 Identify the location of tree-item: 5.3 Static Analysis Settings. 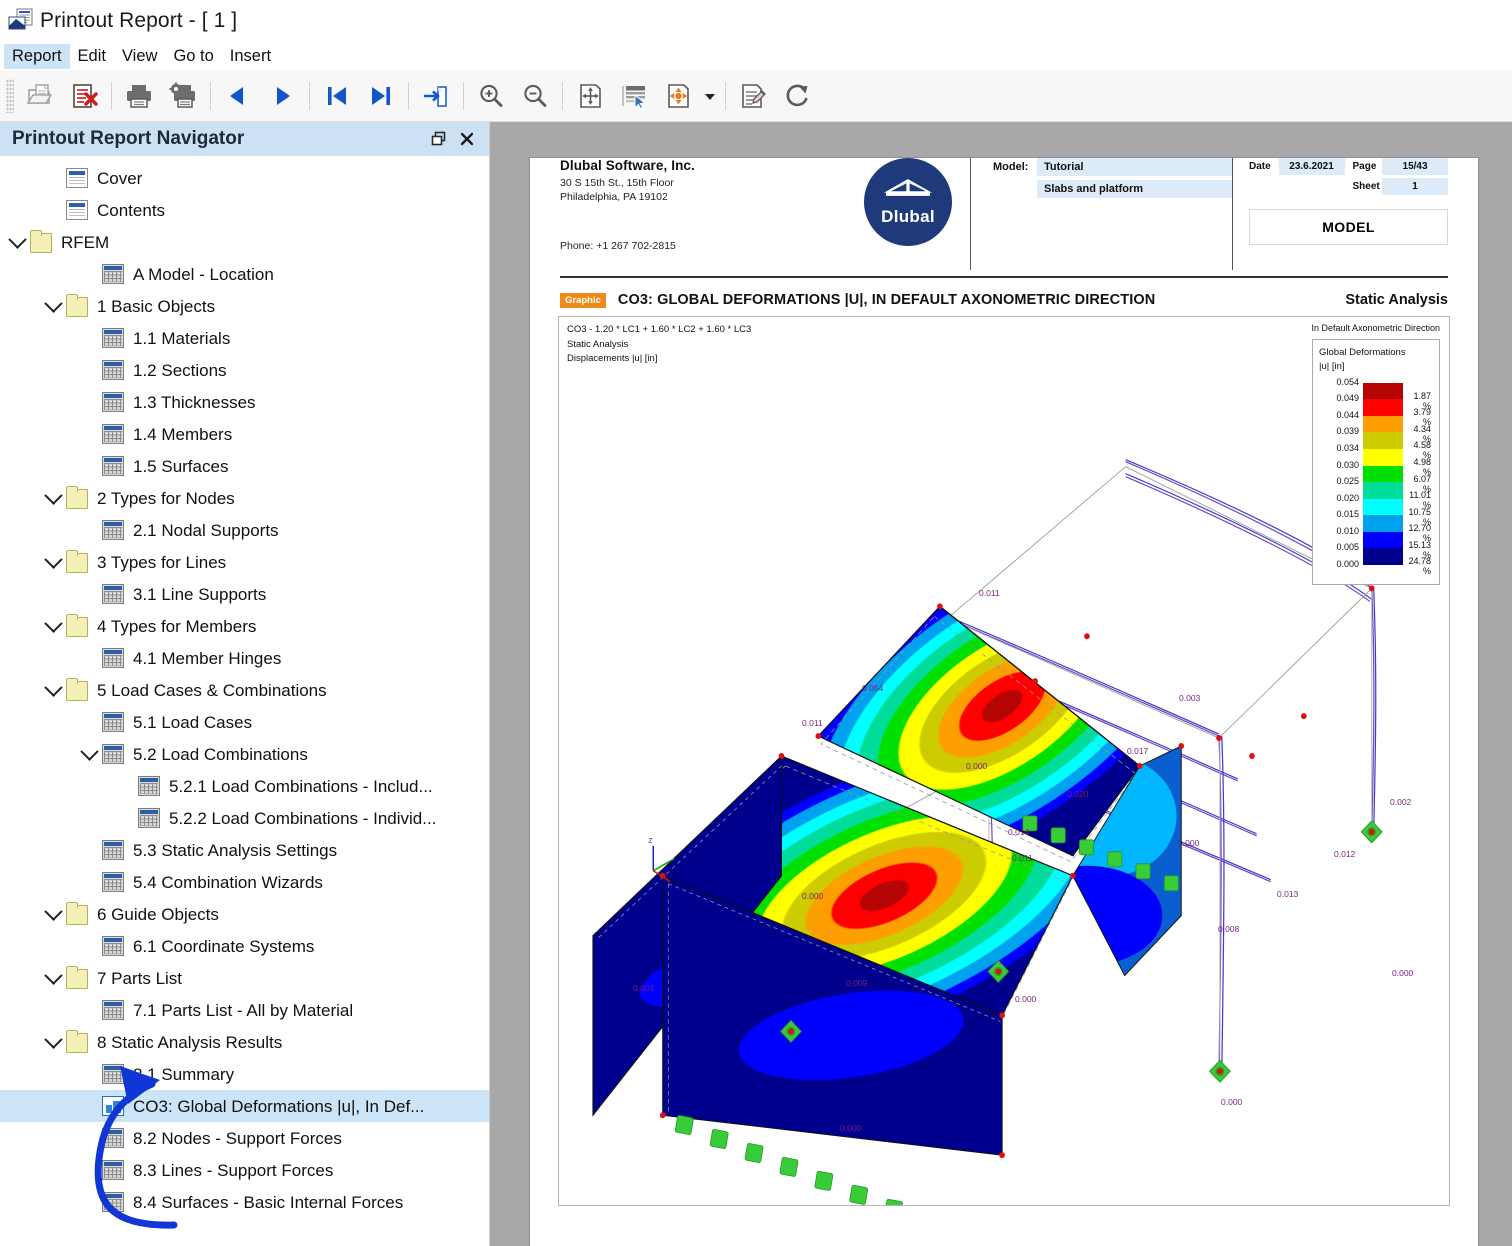
(244, 850).